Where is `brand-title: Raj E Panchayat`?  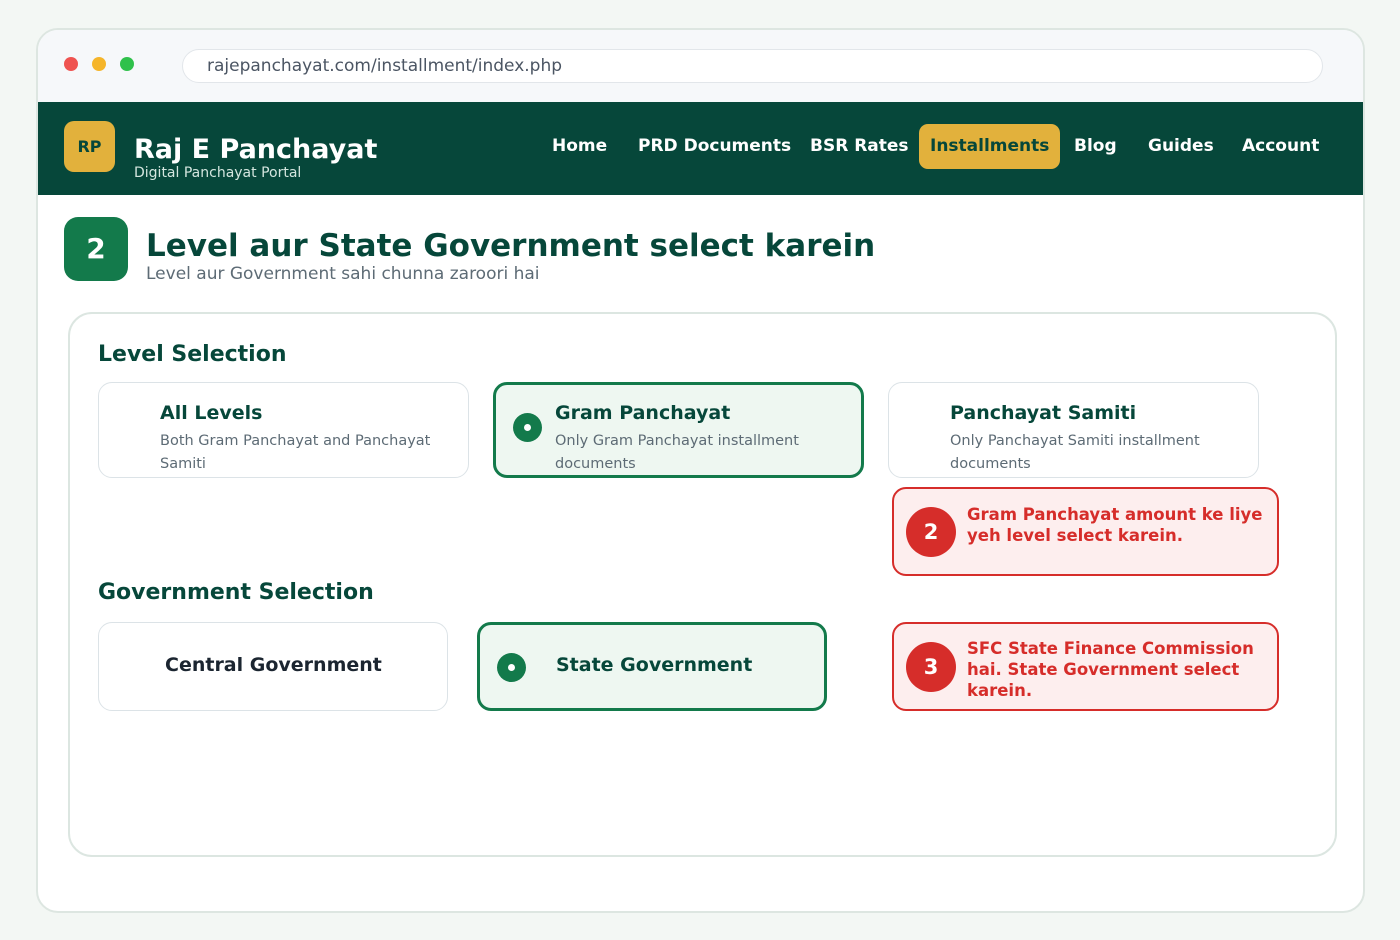 brand-title: Raj E Panchayat is located at coordinates (255, 149).